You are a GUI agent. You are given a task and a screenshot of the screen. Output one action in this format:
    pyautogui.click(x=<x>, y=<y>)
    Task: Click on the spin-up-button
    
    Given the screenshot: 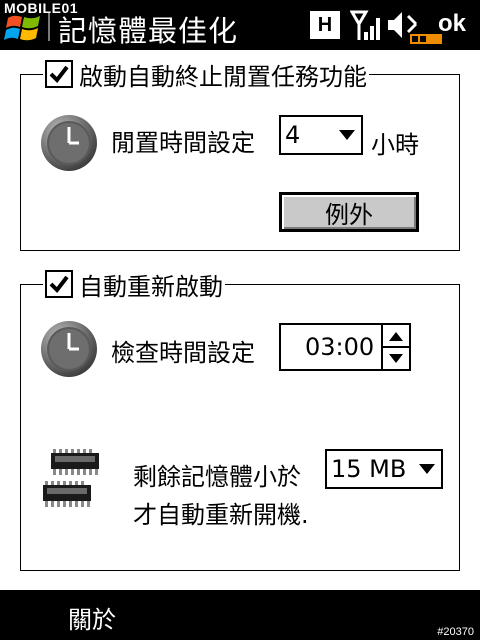 What is the action you would take?
    pyautogui.click(x=396, y=336)
    